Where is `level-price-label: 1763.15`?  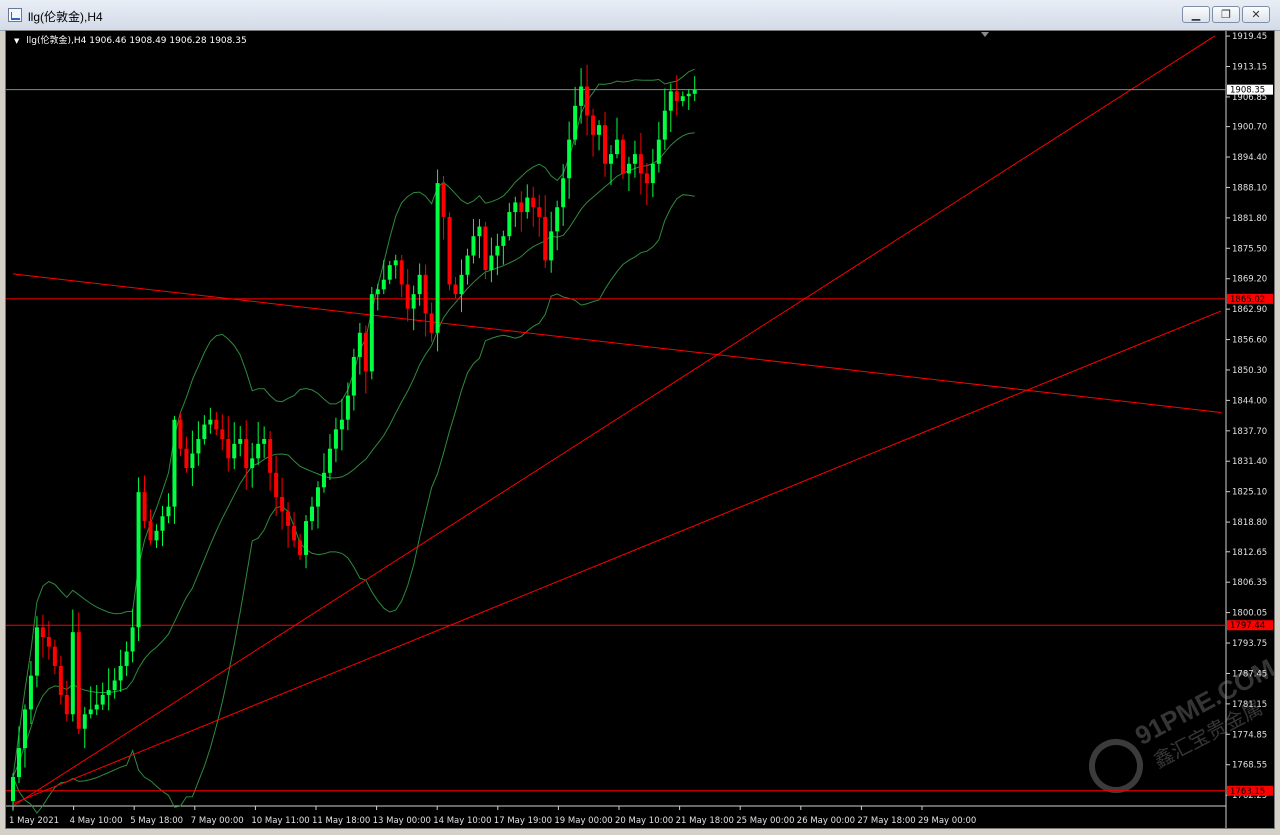
level-price-label: 1763.15 is located at coordinates (1247, 792).